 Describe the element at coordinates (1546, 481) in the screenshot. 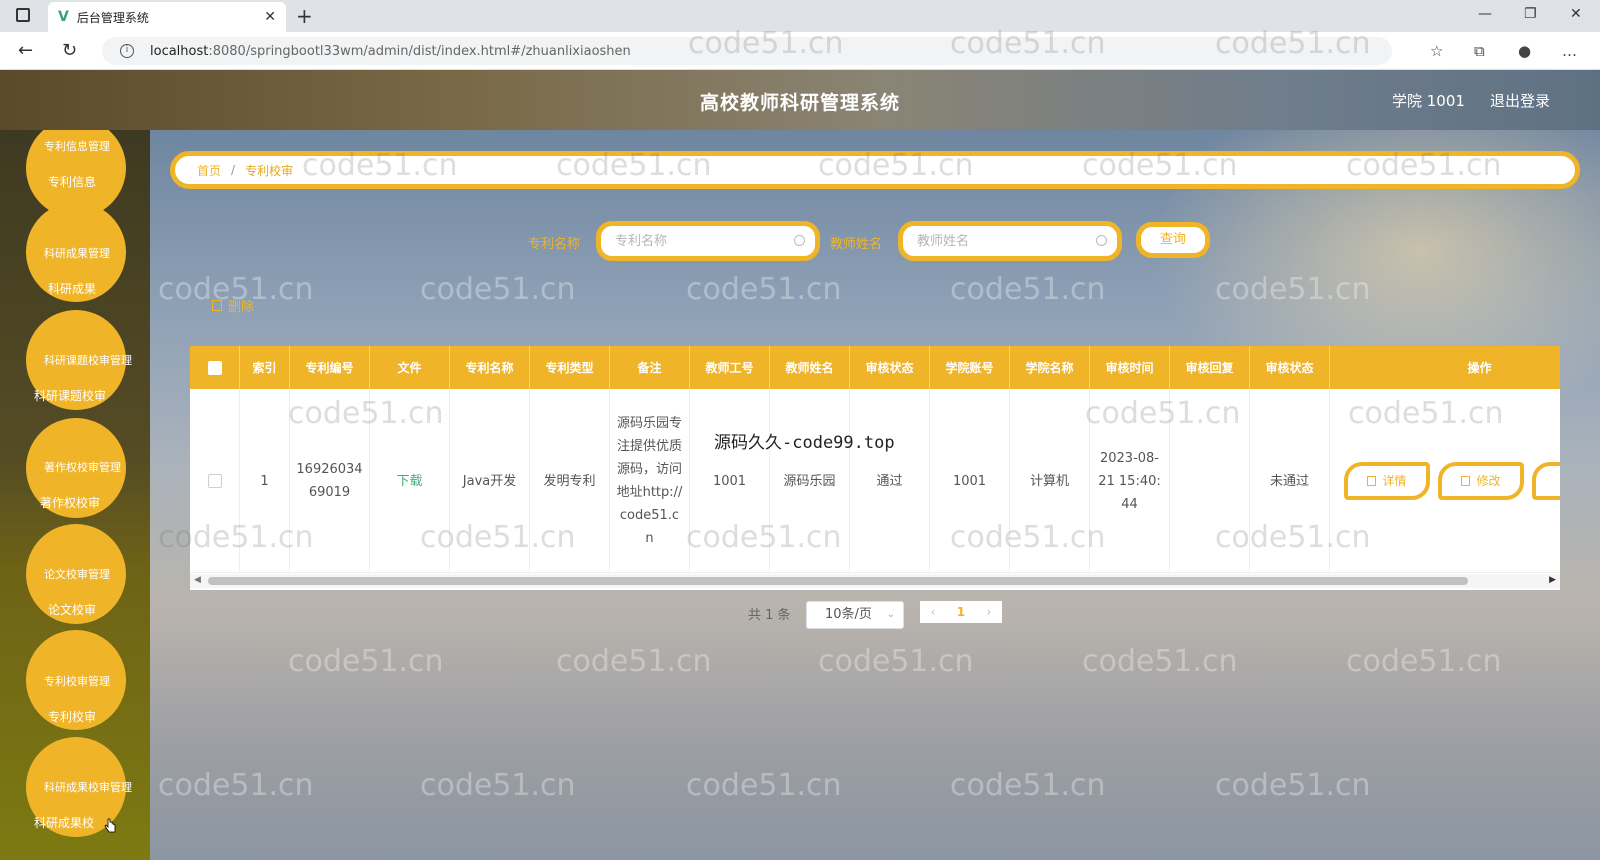

I see `next-action-button` at that location.